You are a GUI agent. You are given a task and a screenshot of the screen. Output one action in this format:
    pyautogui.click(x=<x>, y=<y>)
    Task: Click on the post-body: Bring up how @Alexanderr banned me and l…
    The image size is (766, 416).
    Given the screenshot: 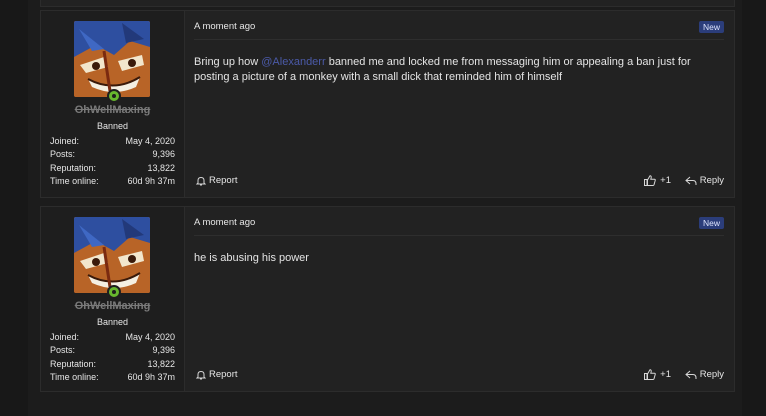 What is the action you would take?
    pyautogui.click(x=456, y=70)
    